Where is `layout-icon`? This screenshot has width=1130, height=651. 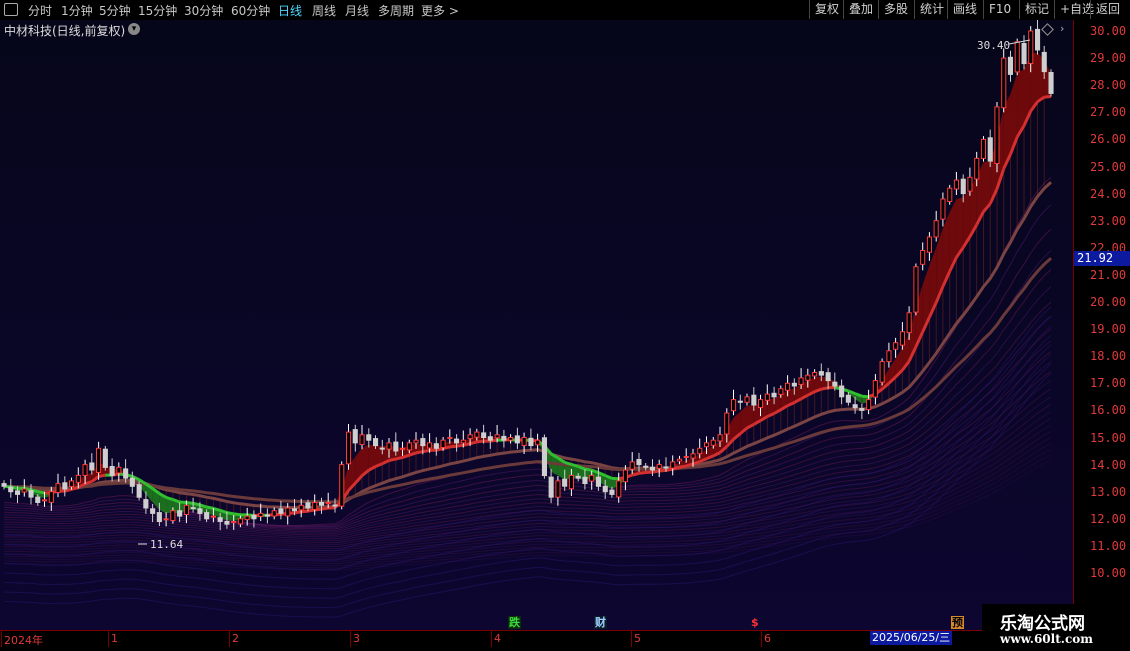 layout-icon is located at coordinates (11, 9).